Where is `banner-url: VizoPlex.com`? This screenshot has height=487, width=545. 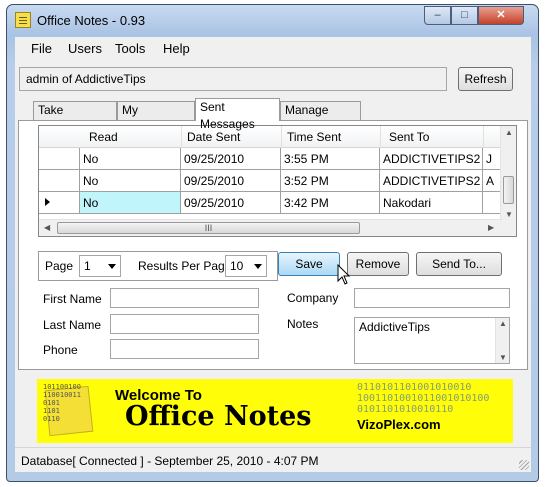
banner-url: VizoPlex.com is located at coordinates (399, 424).